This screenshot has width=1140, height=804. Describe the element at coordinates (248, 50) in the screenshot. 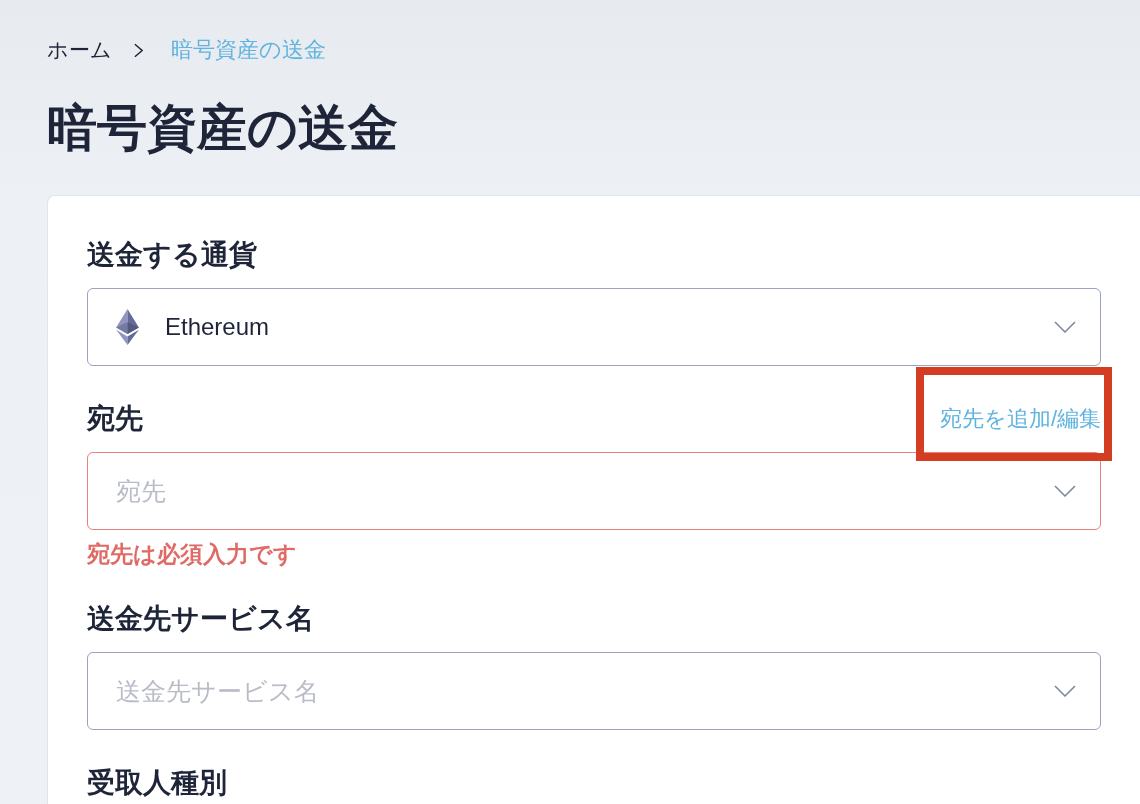

I see `breadcrumb-current-page: 暗号資産の送金` at that location.